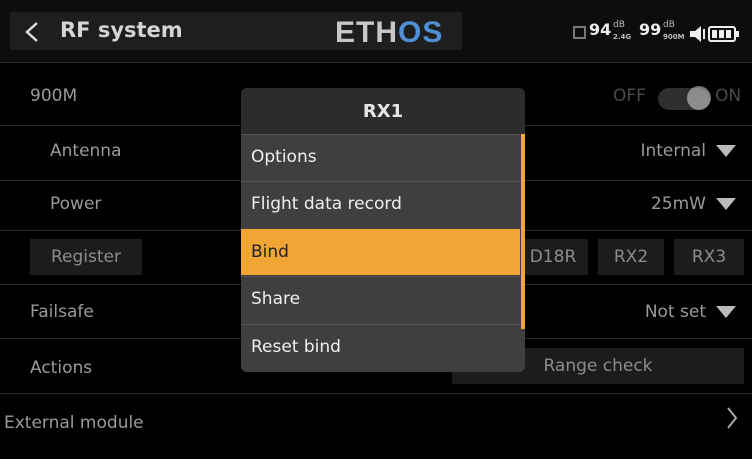 Image resolution: width=752 pixels, height=459 pixels. I want to click on top-bar: RF system ETHOS 94 dB 2.4G 99 dB 900M, so click(376, 31).